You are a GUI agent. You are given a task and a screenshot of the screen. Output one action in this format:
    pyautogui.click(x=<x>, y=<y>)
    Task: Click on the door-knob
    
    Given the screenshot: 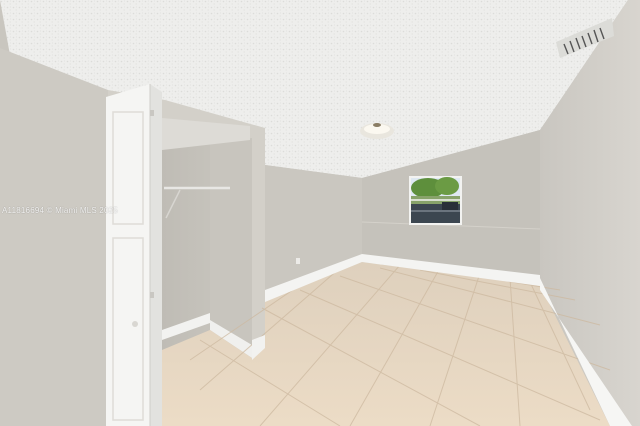 What is the action you would take?
    pyautogui.click(x=135, y=324)
    